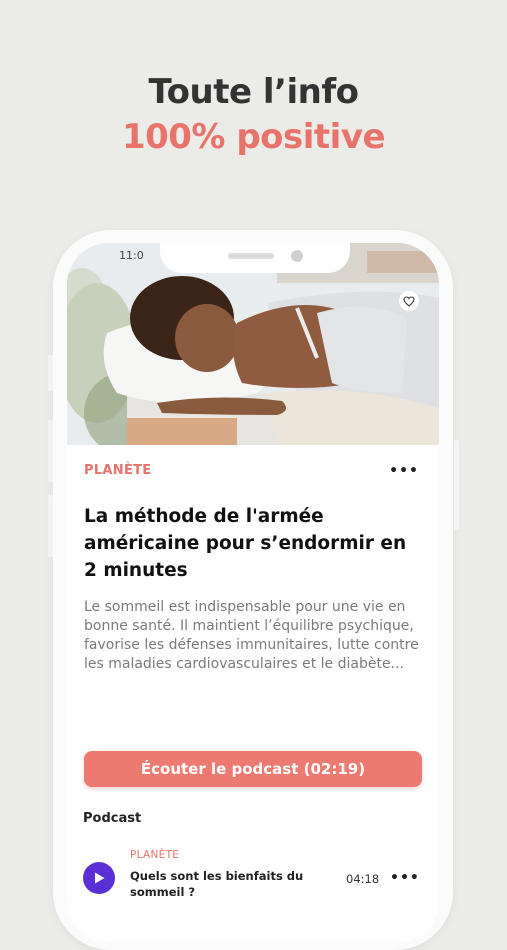 Image resolution: width=507 pixels, height=950 pixels. I want to click on article-category: PLANÈTE, so click(117, 470).